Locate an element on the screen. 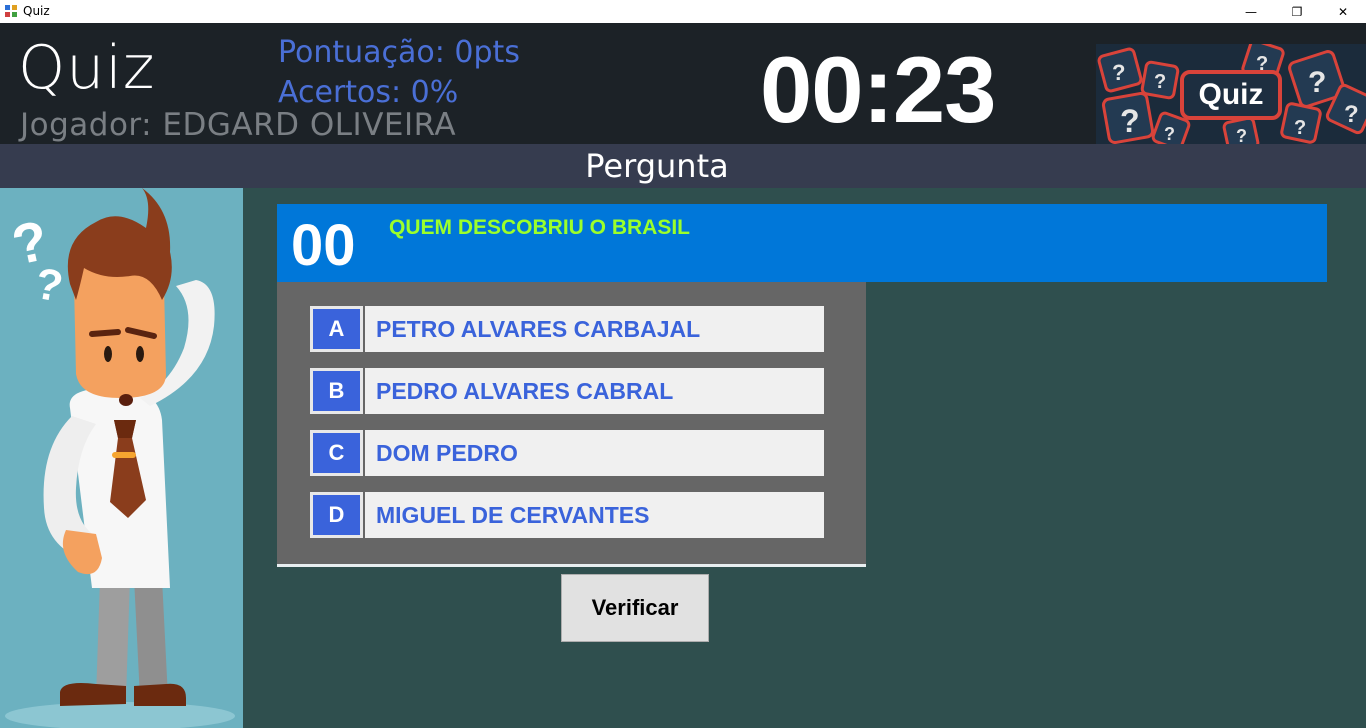 This screenshot has height=728, width=1366. answer-letter-box: C is located at coordinates (336, 453).